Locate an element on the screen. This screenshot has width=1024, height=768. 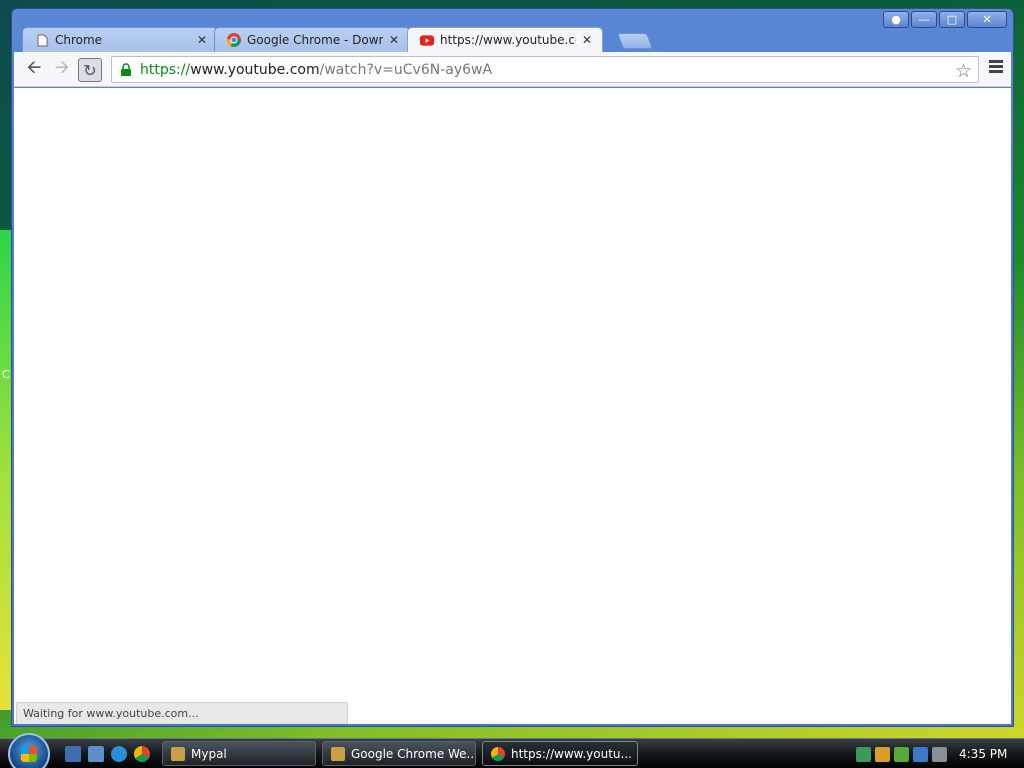
maximize-button: □ is located at coordinates (952, 19).